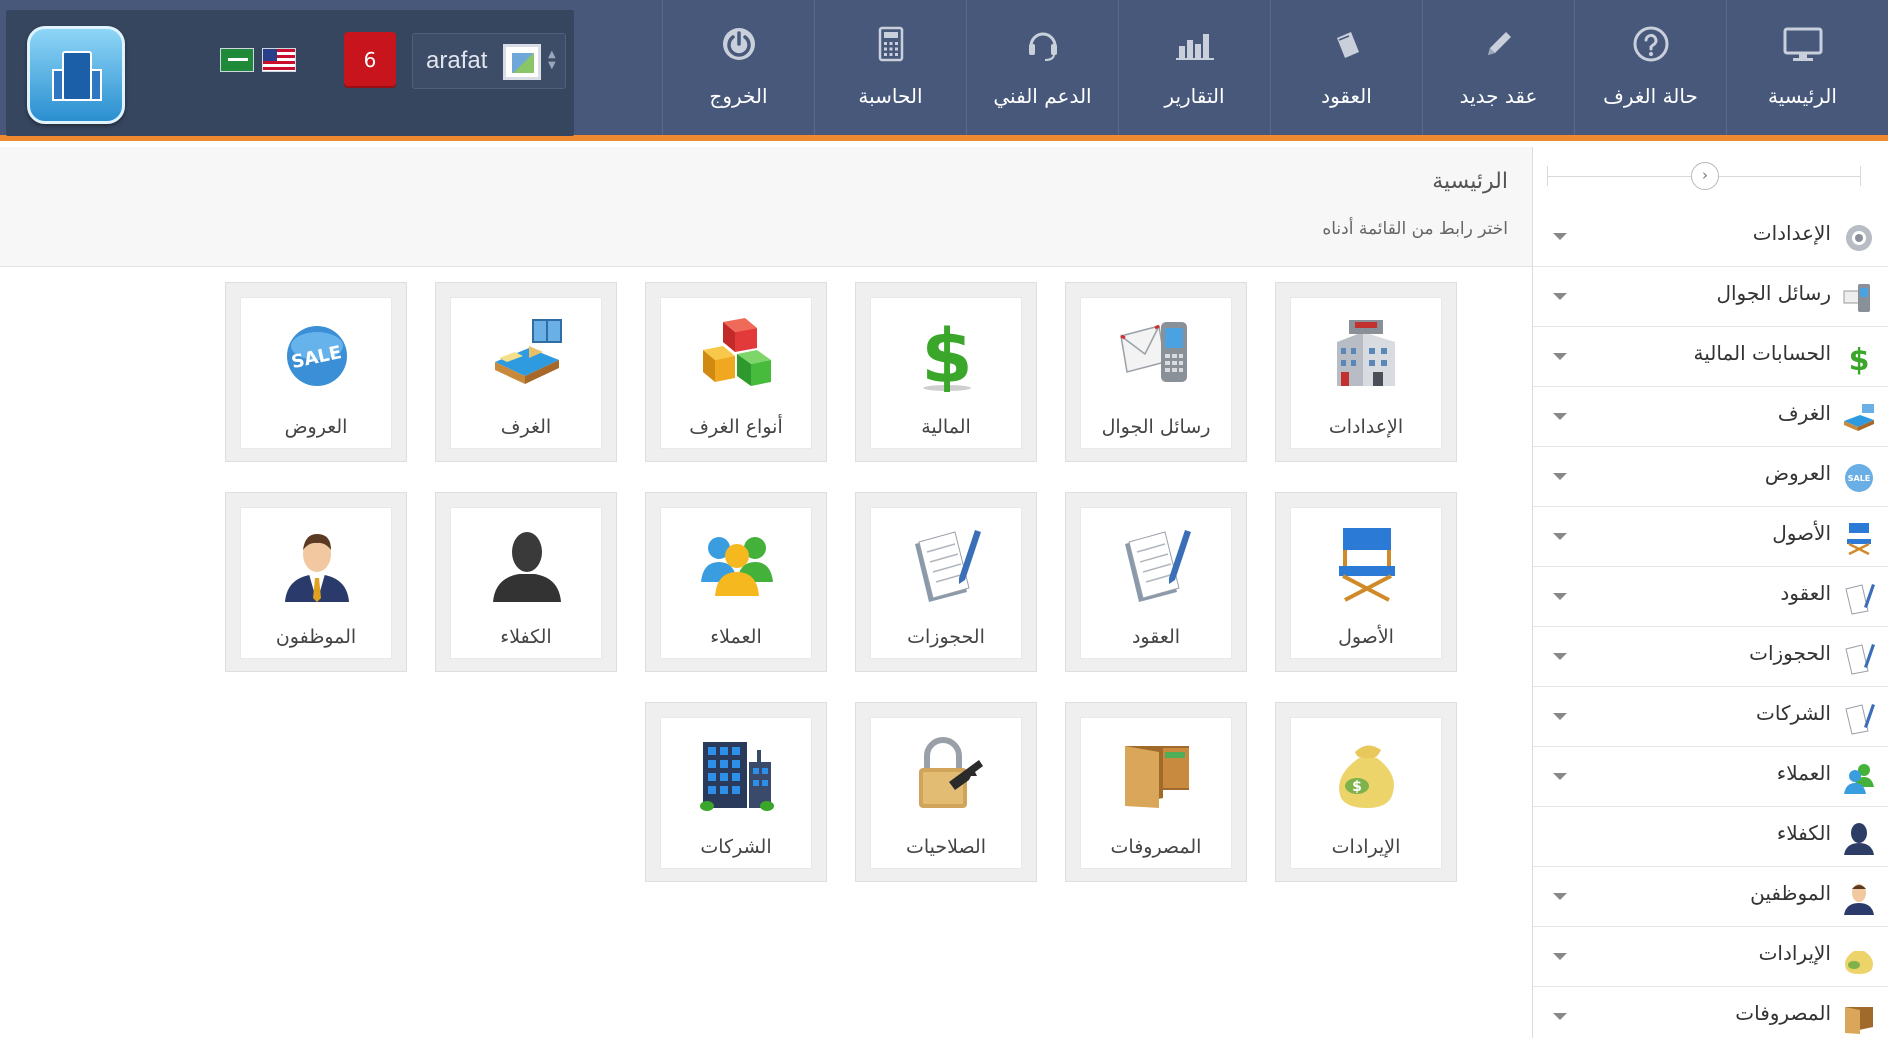 This screenshot has width=1888, height=1038. I want to click on us-flag-icon, so click(279, 60).